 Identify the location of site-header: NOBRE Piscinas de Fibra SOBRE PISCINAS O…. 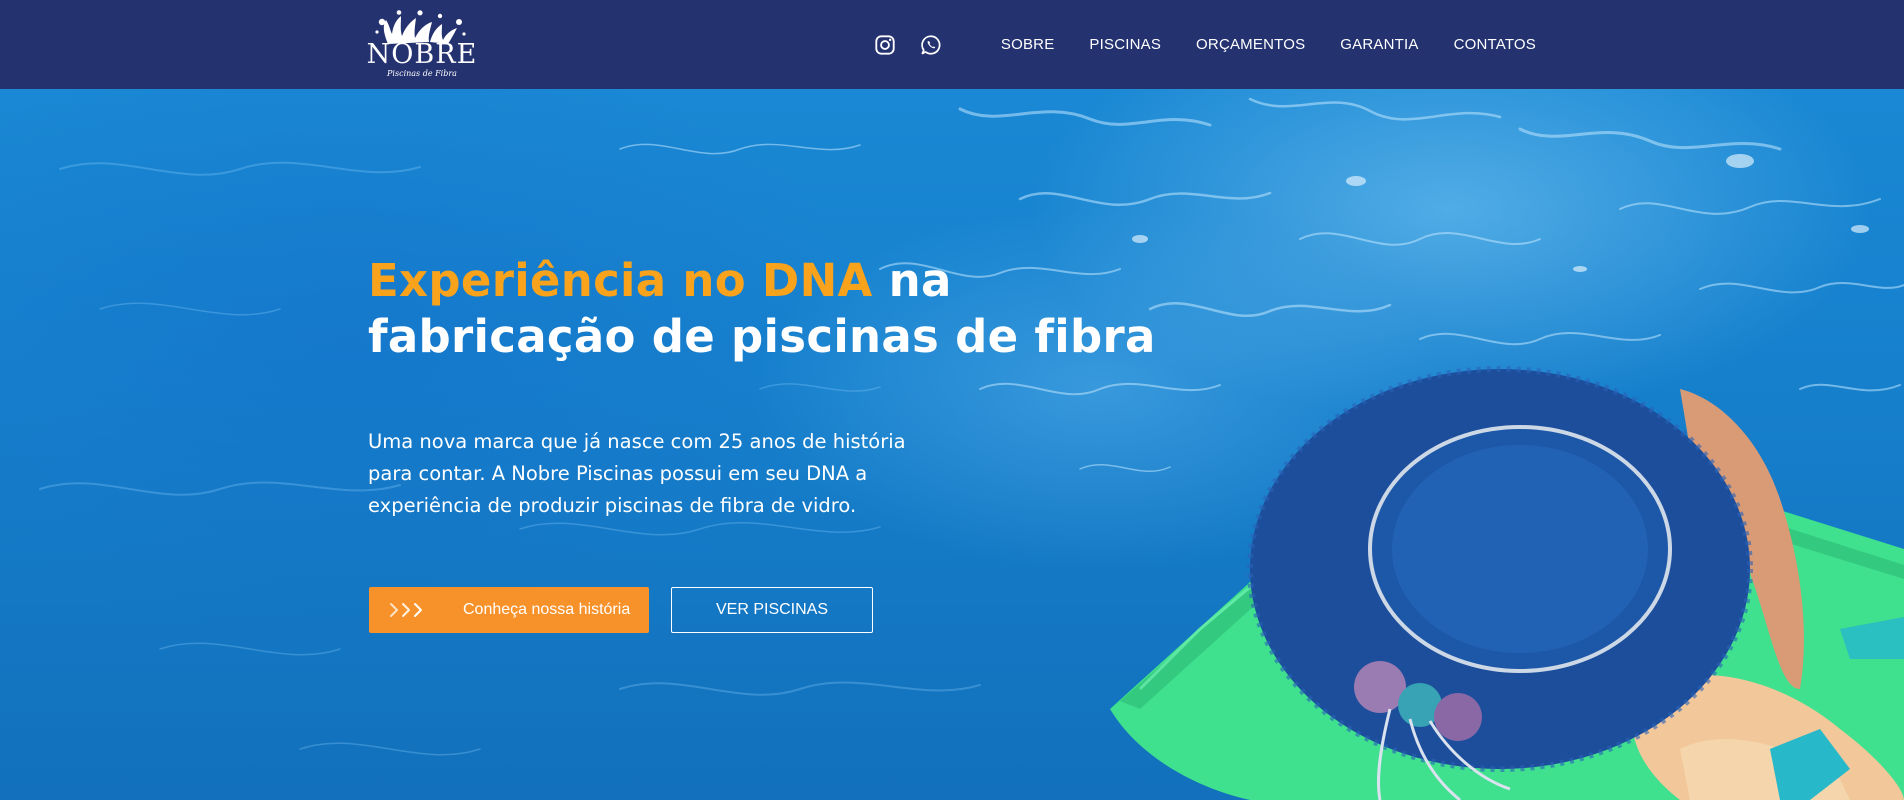
(952, 44).